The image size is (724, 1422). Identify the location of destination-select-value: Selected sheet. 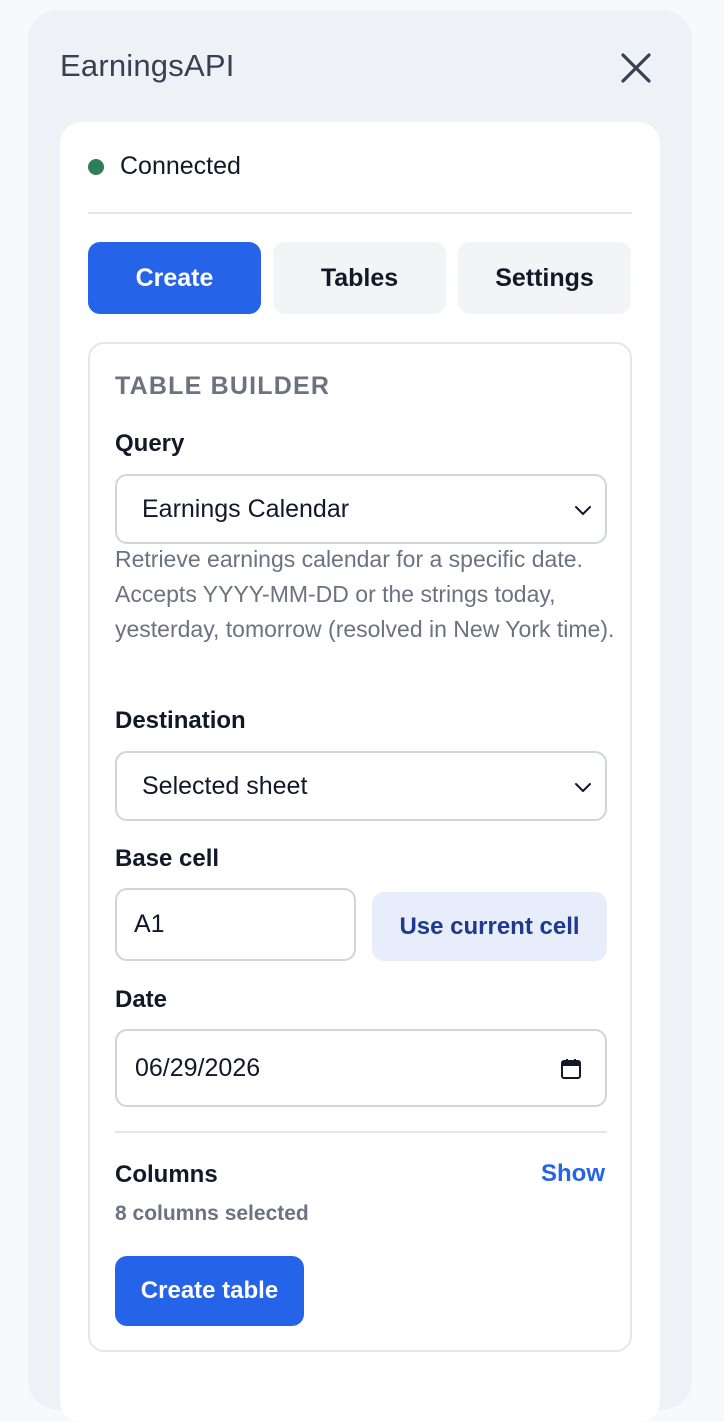
(225, 785).